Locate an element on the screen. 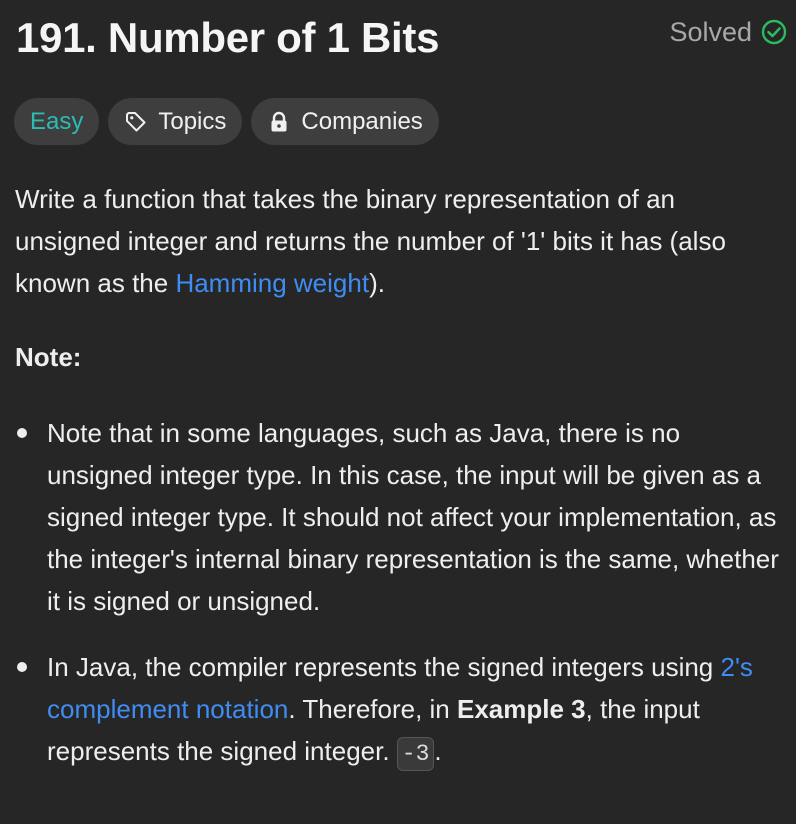  companies-label: Companies is located at coordinates (362, 121).